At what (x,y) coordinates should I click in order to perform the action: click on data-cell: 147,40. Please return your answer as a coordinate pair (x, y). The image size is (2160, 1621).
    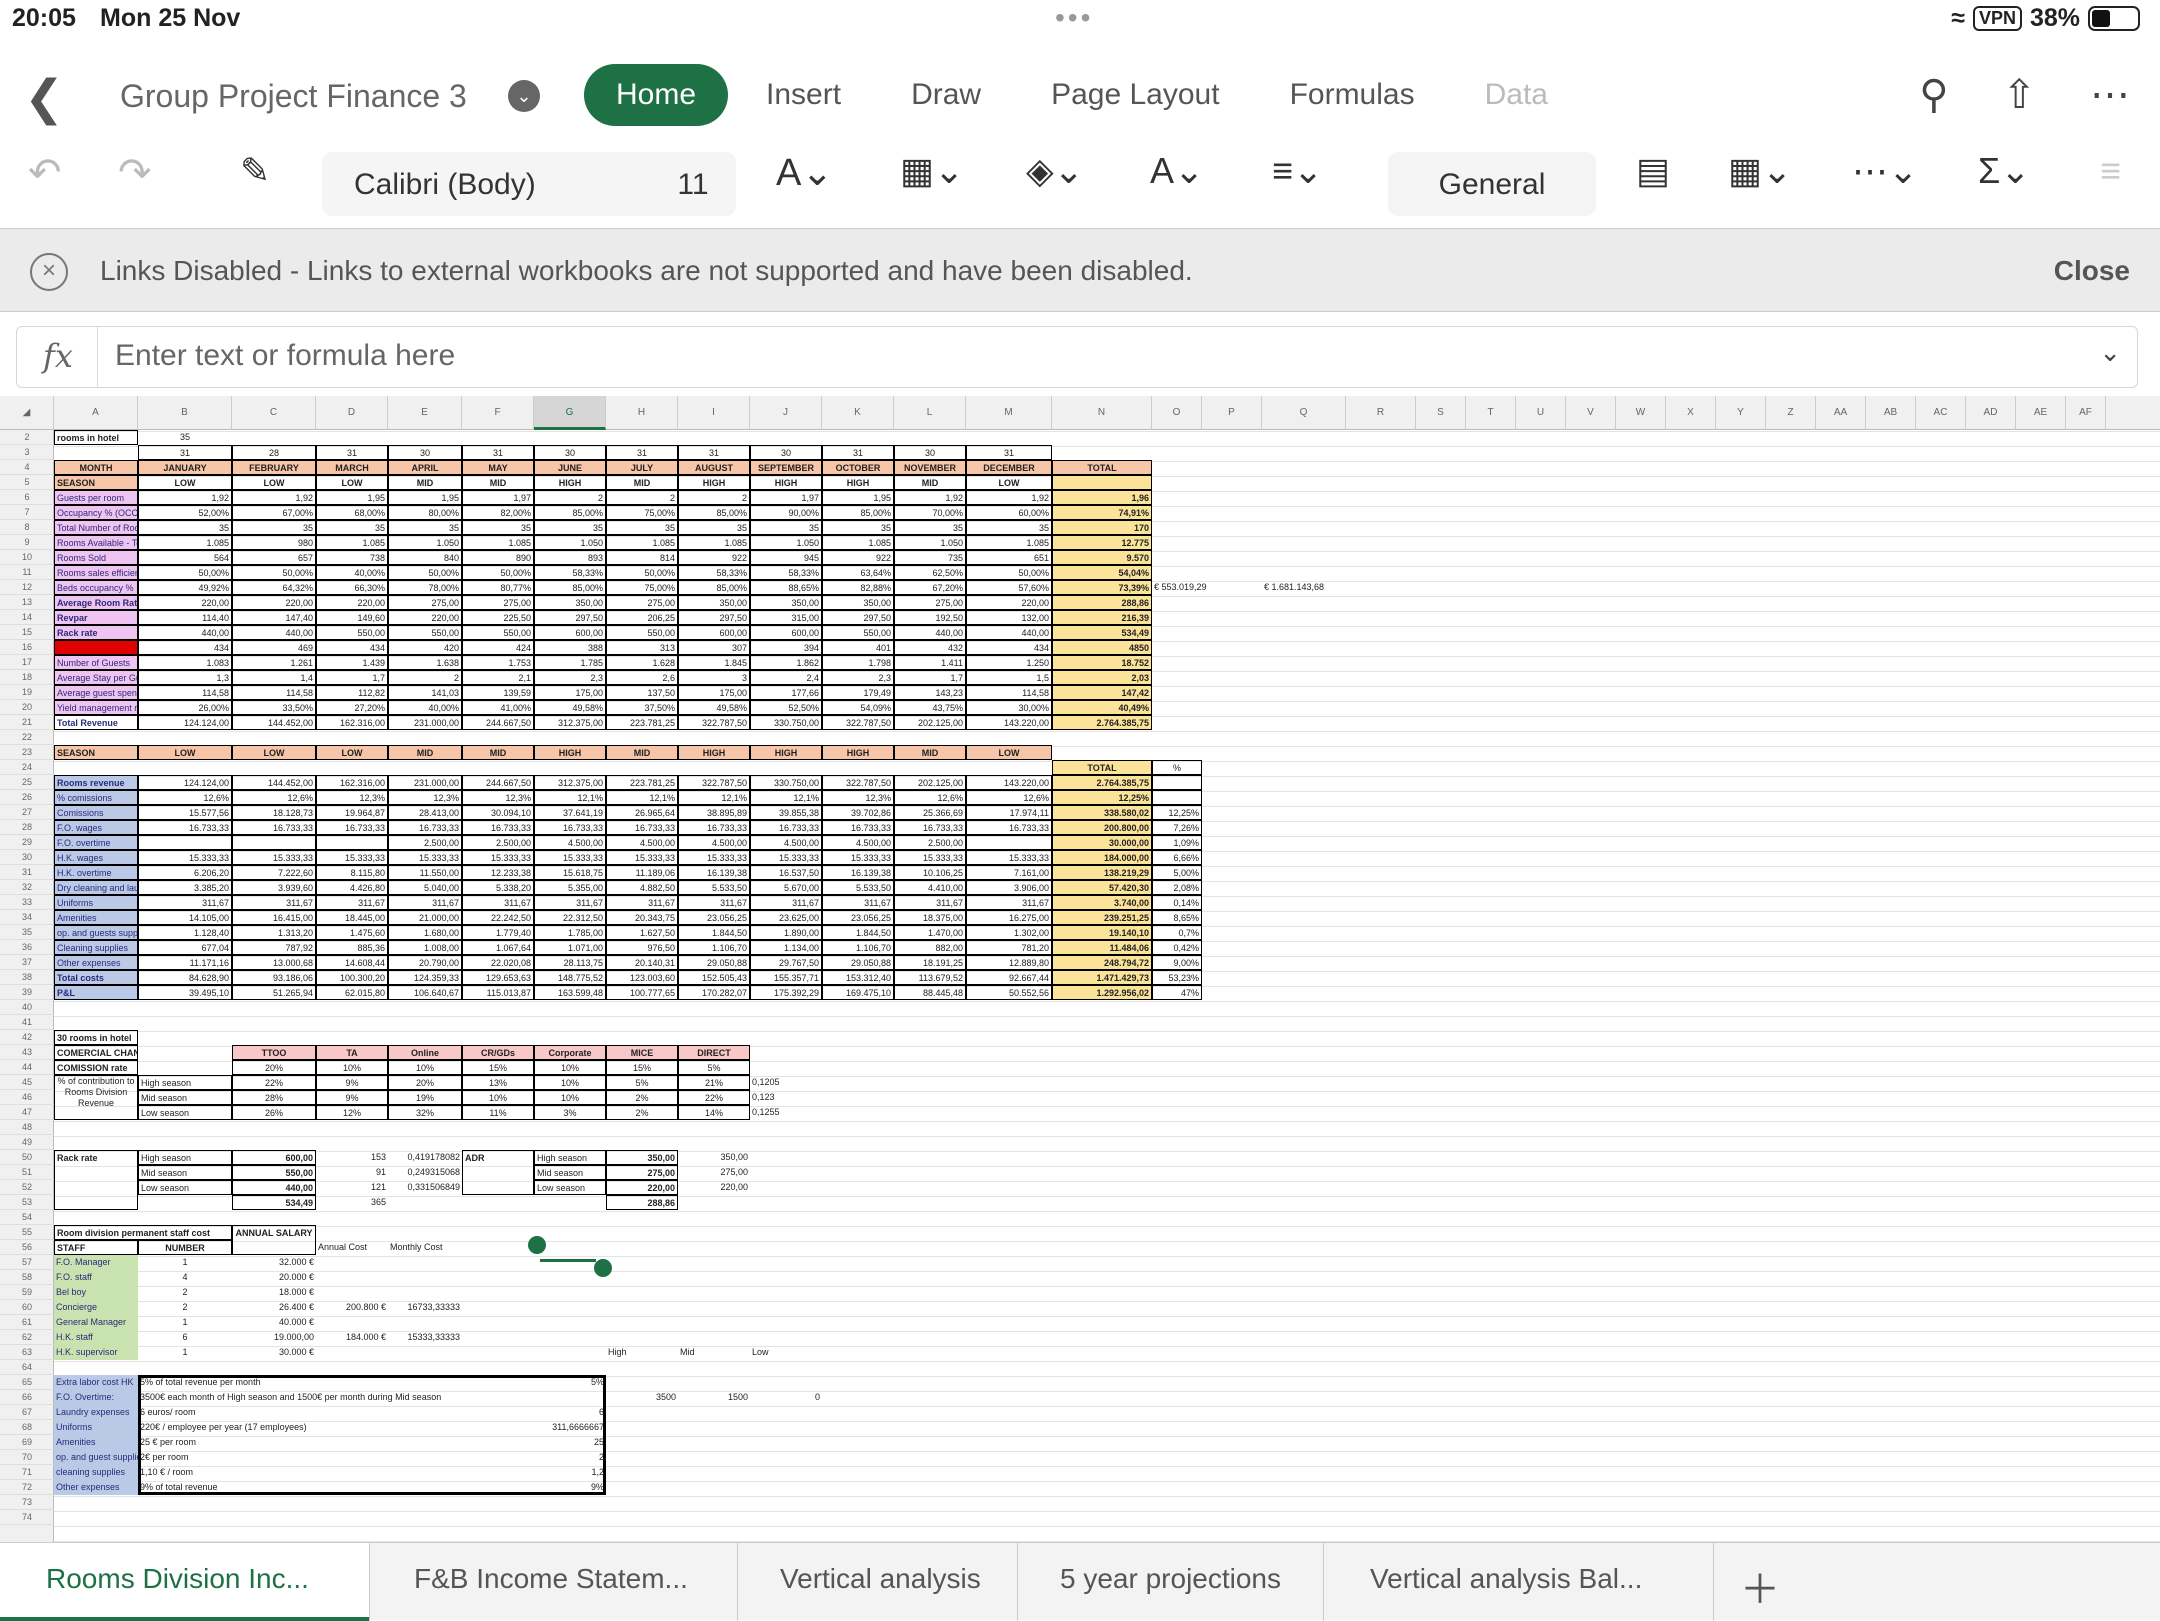
    Looking at the image, I should click on (274, 617).